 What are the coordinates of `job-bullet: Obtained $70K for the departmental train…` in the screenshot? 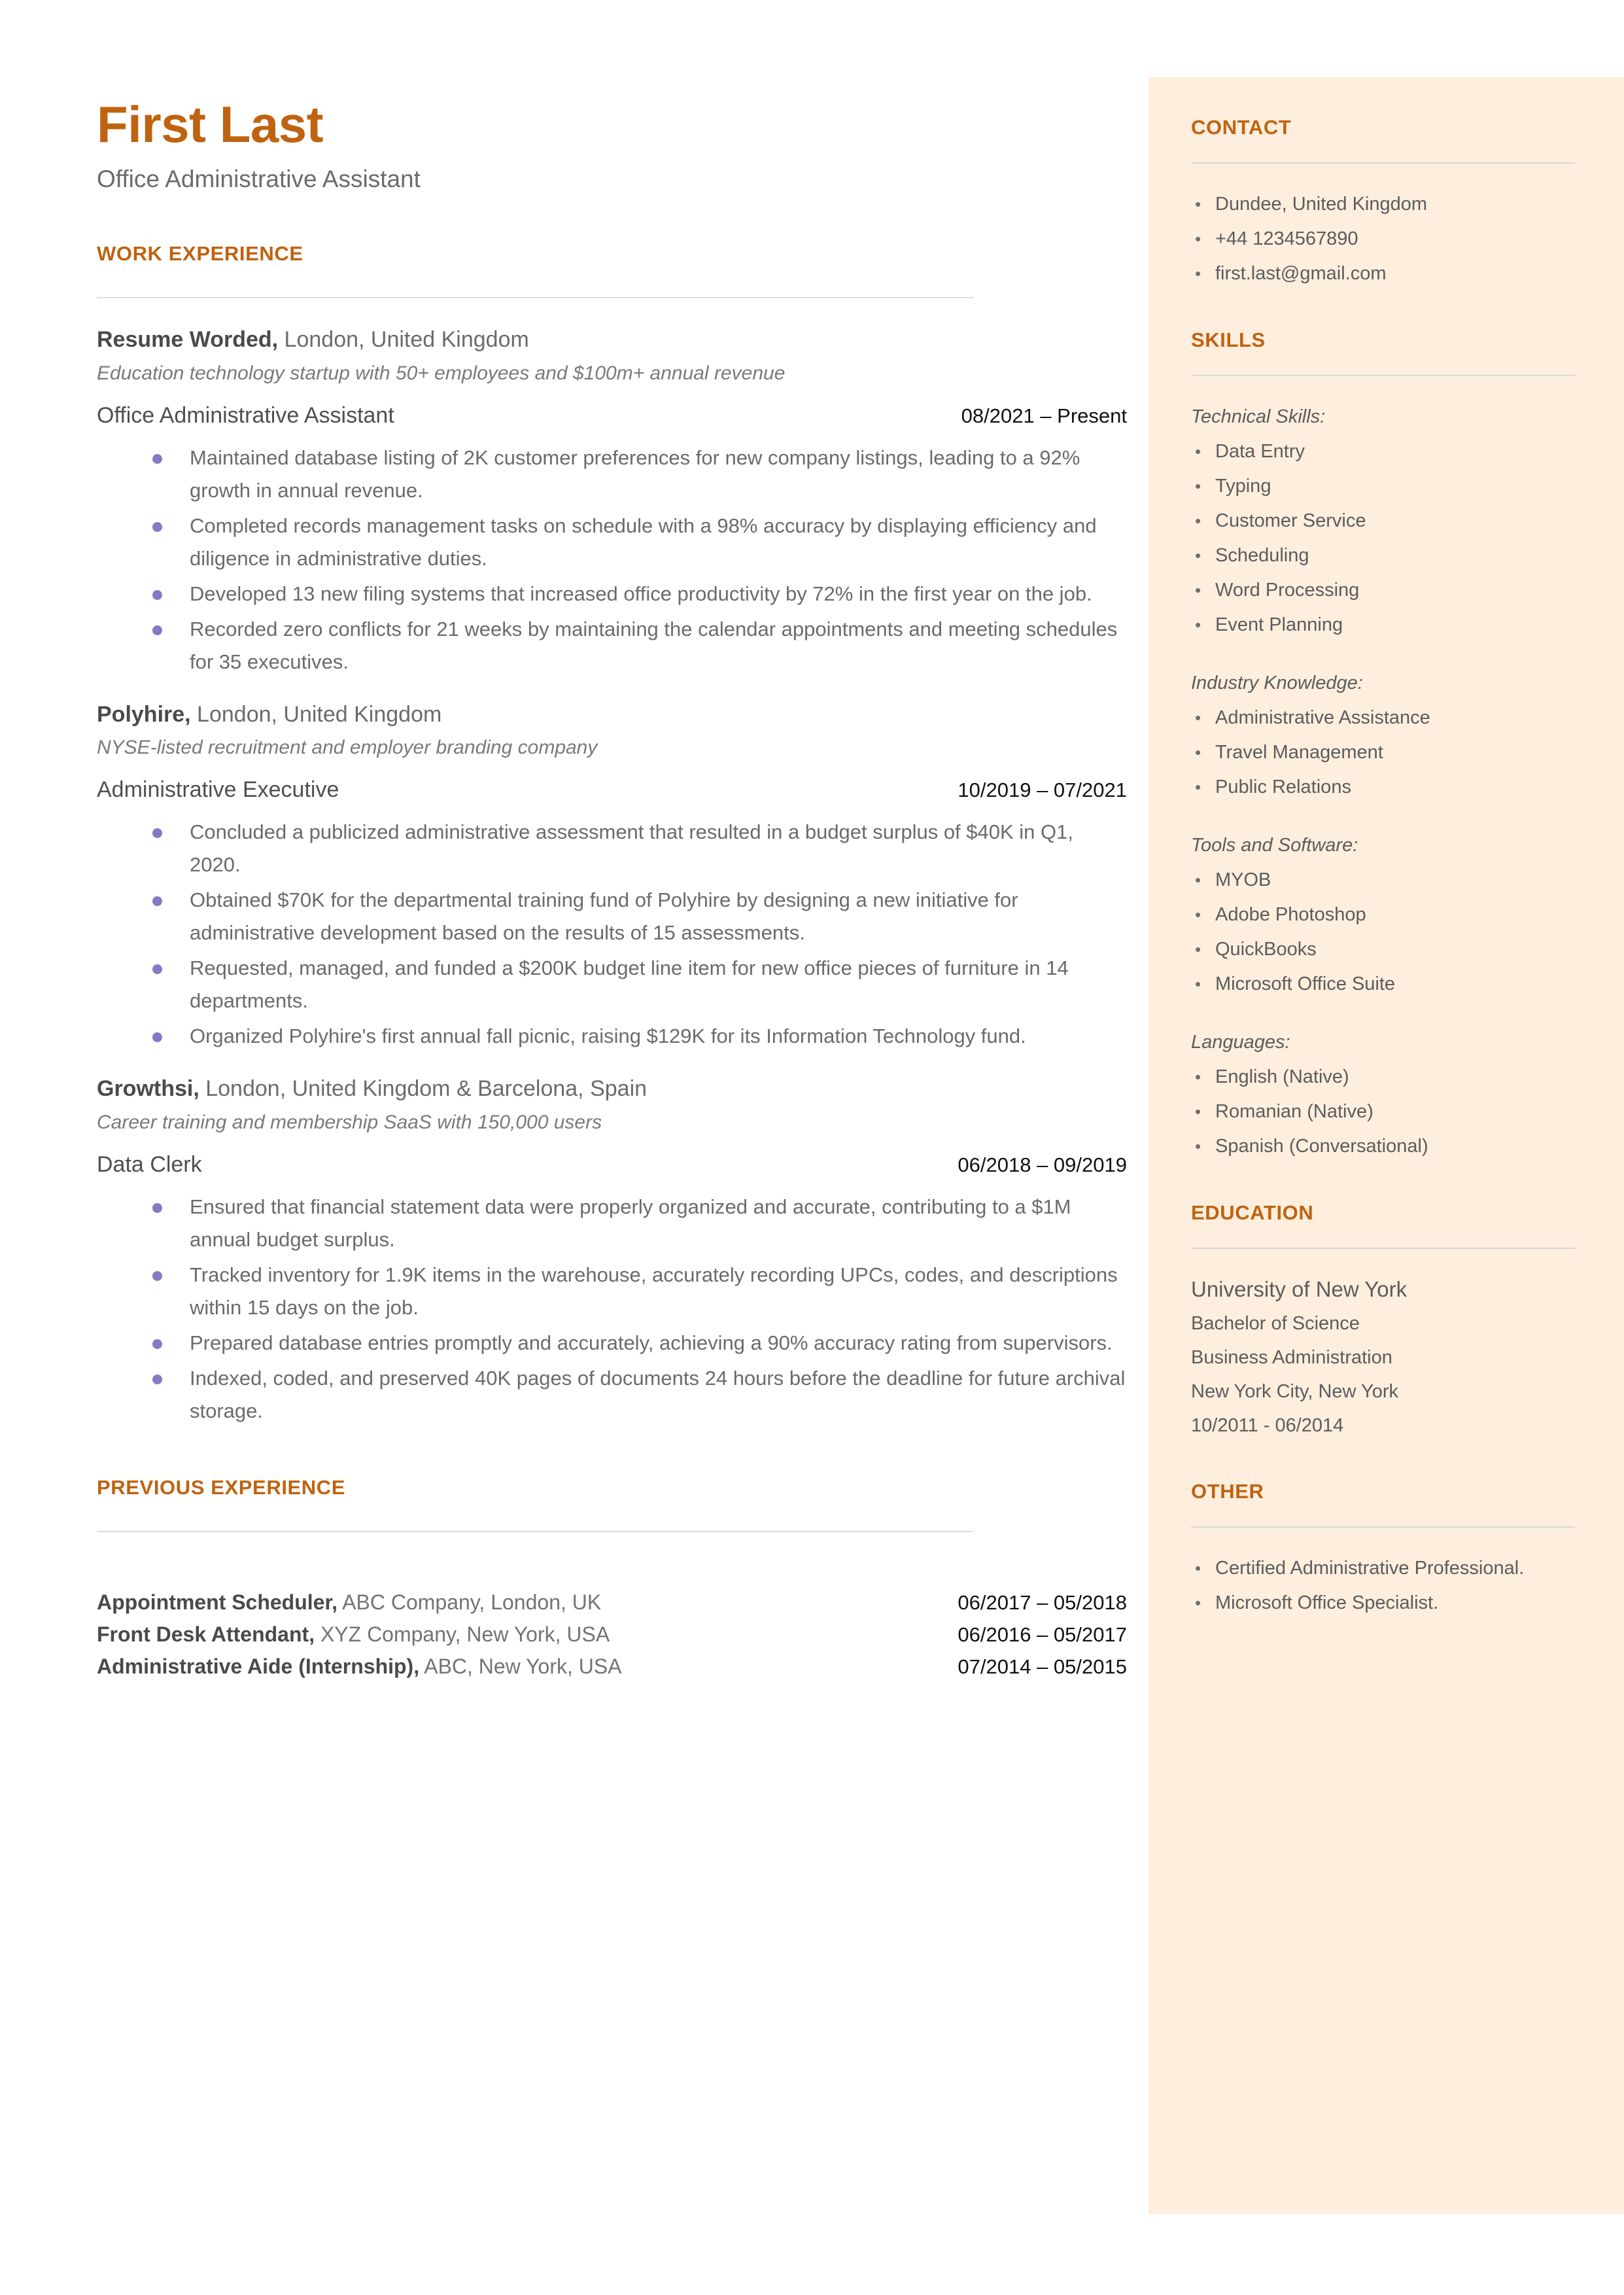 It's located at (612, 916).